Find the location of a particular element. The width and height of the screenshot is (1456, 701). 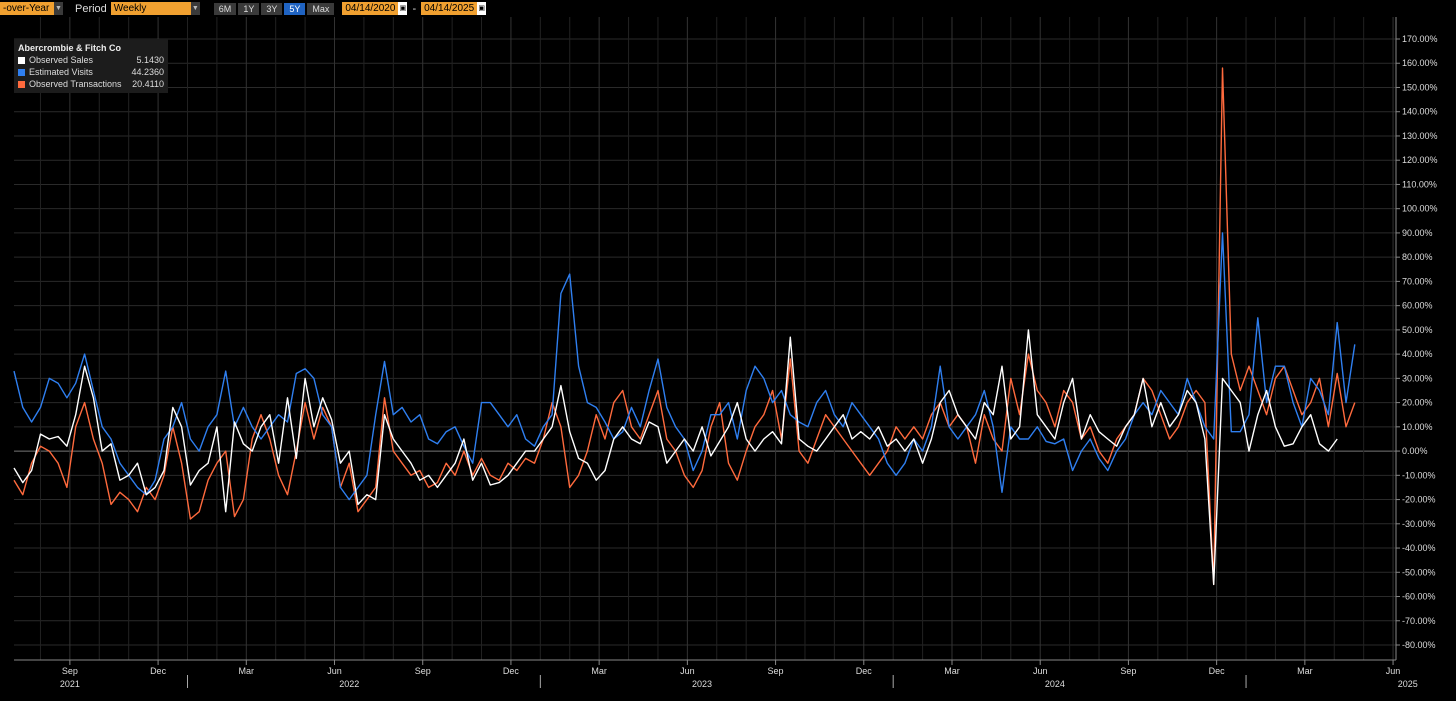

range-button-1y: 1Y is located at coordinates (249, 8).